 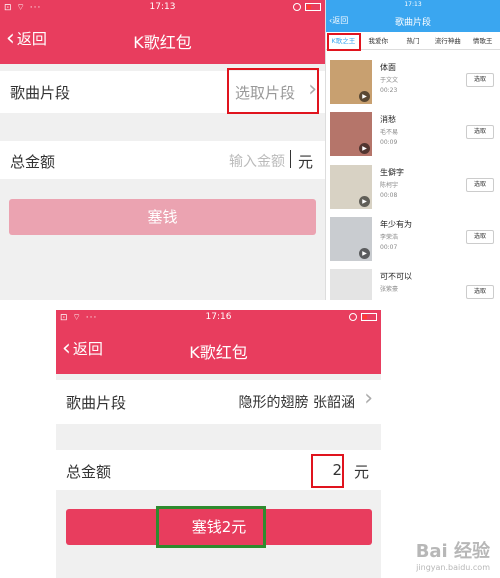 I want to click on status-time: 17:16, so click(x=218, y=317).